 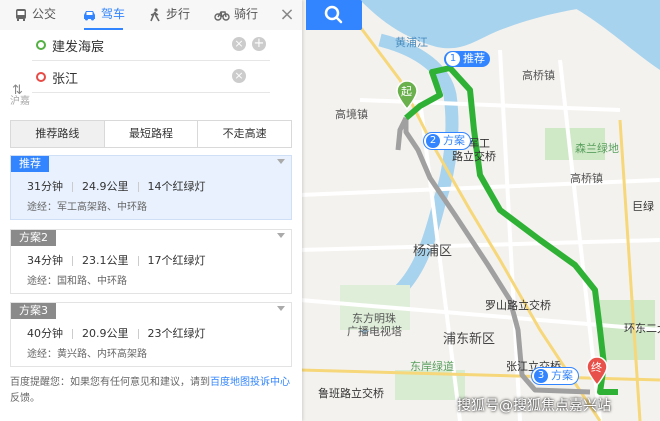 What do you see at coordinates (110, 382) in the screenshot?
I see `footer-prefix: 百度提醒您：如果您有任何意见和建议，请到` at bounding box center [110, 382].